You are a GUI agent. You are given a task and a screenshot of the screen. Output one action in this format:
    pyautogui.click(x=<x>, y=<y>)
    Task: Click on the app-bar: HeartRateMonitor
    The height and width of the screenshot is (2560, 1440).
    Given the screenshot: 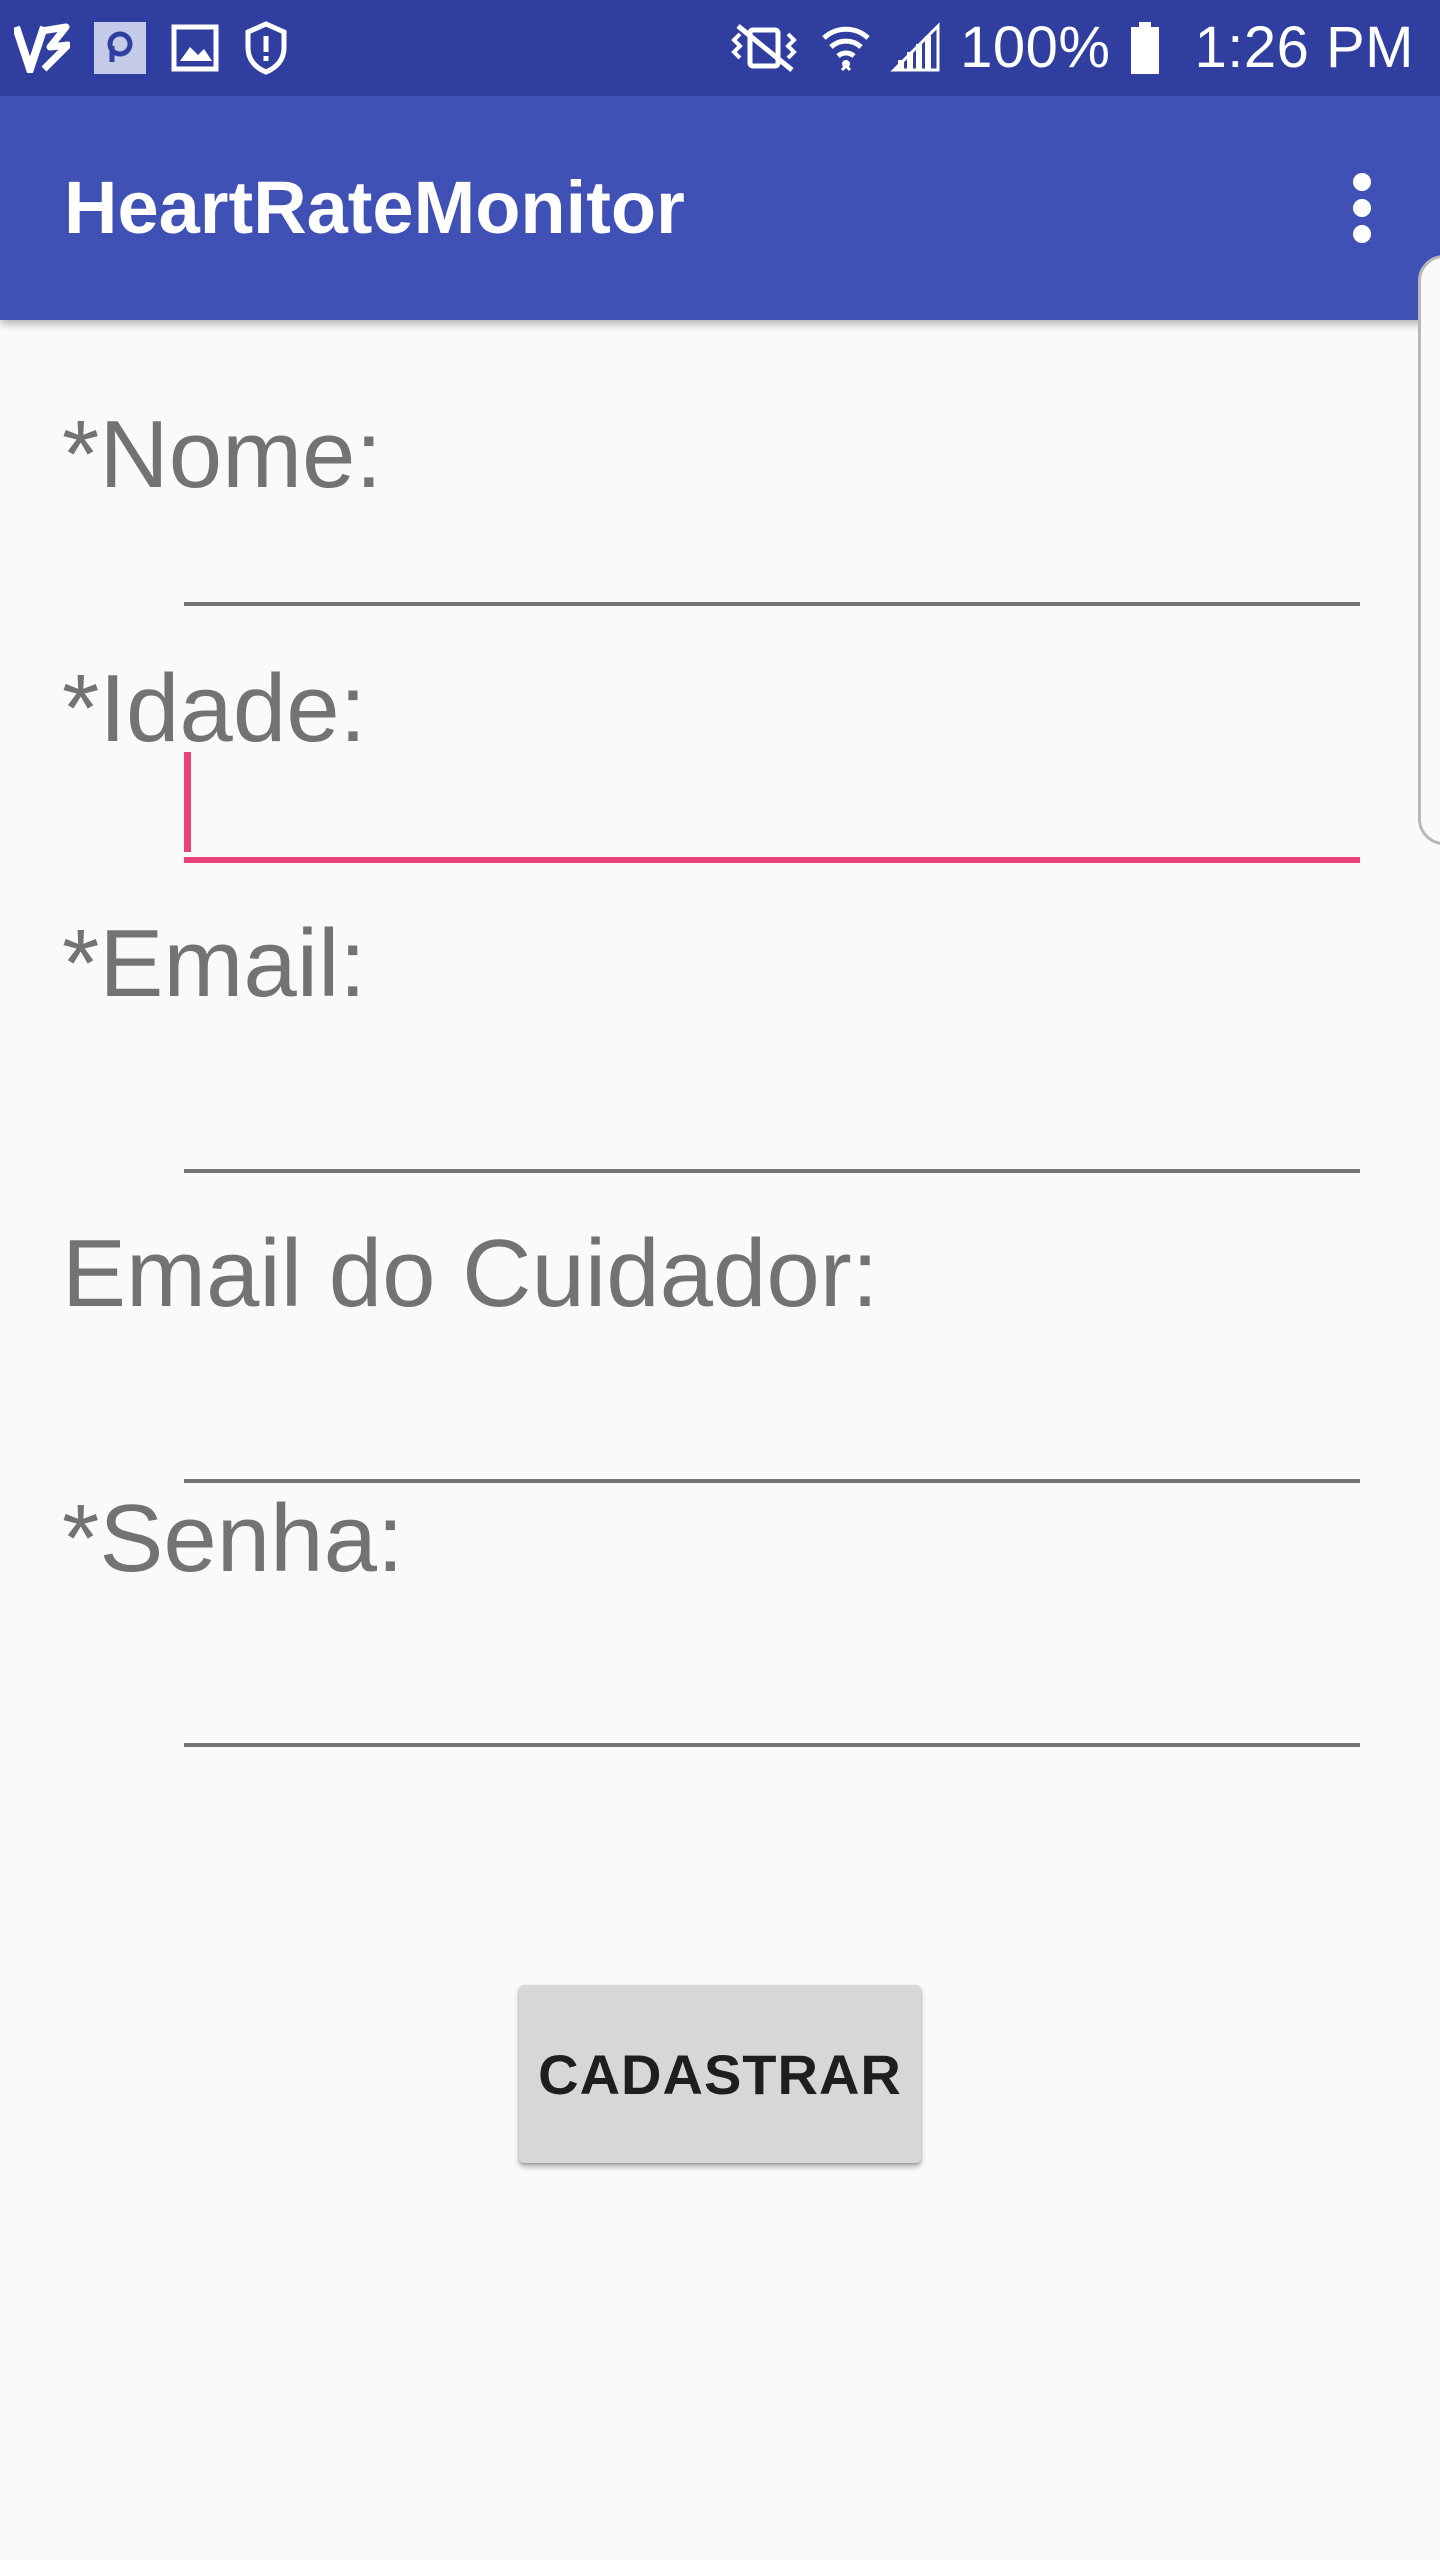 What is the action you would take?
    pyautogui.click(x=720, y=208)
    